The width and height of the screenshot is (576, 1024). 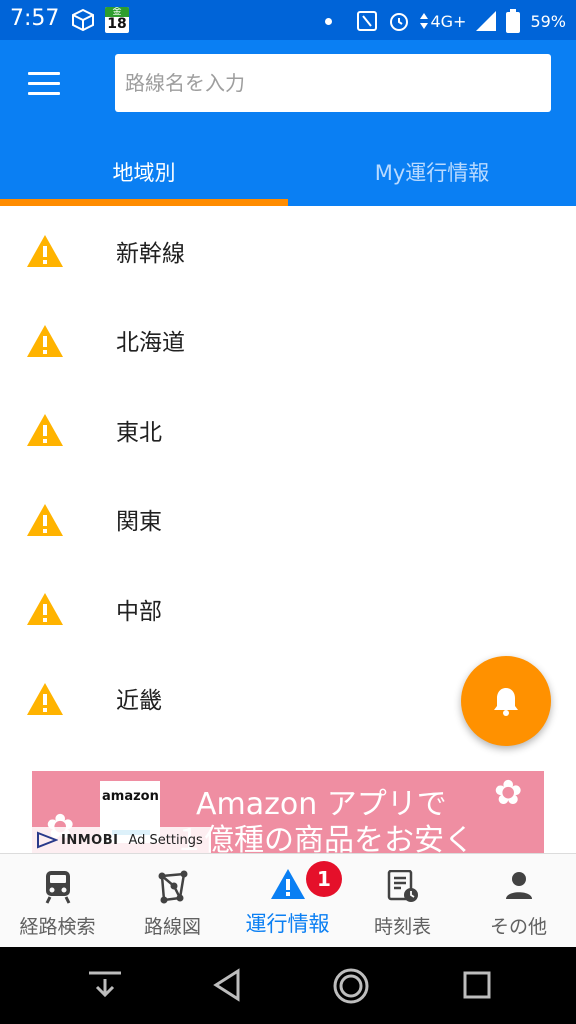 I want to click on nav-label: 運行情報, so click(x=287, y=924).